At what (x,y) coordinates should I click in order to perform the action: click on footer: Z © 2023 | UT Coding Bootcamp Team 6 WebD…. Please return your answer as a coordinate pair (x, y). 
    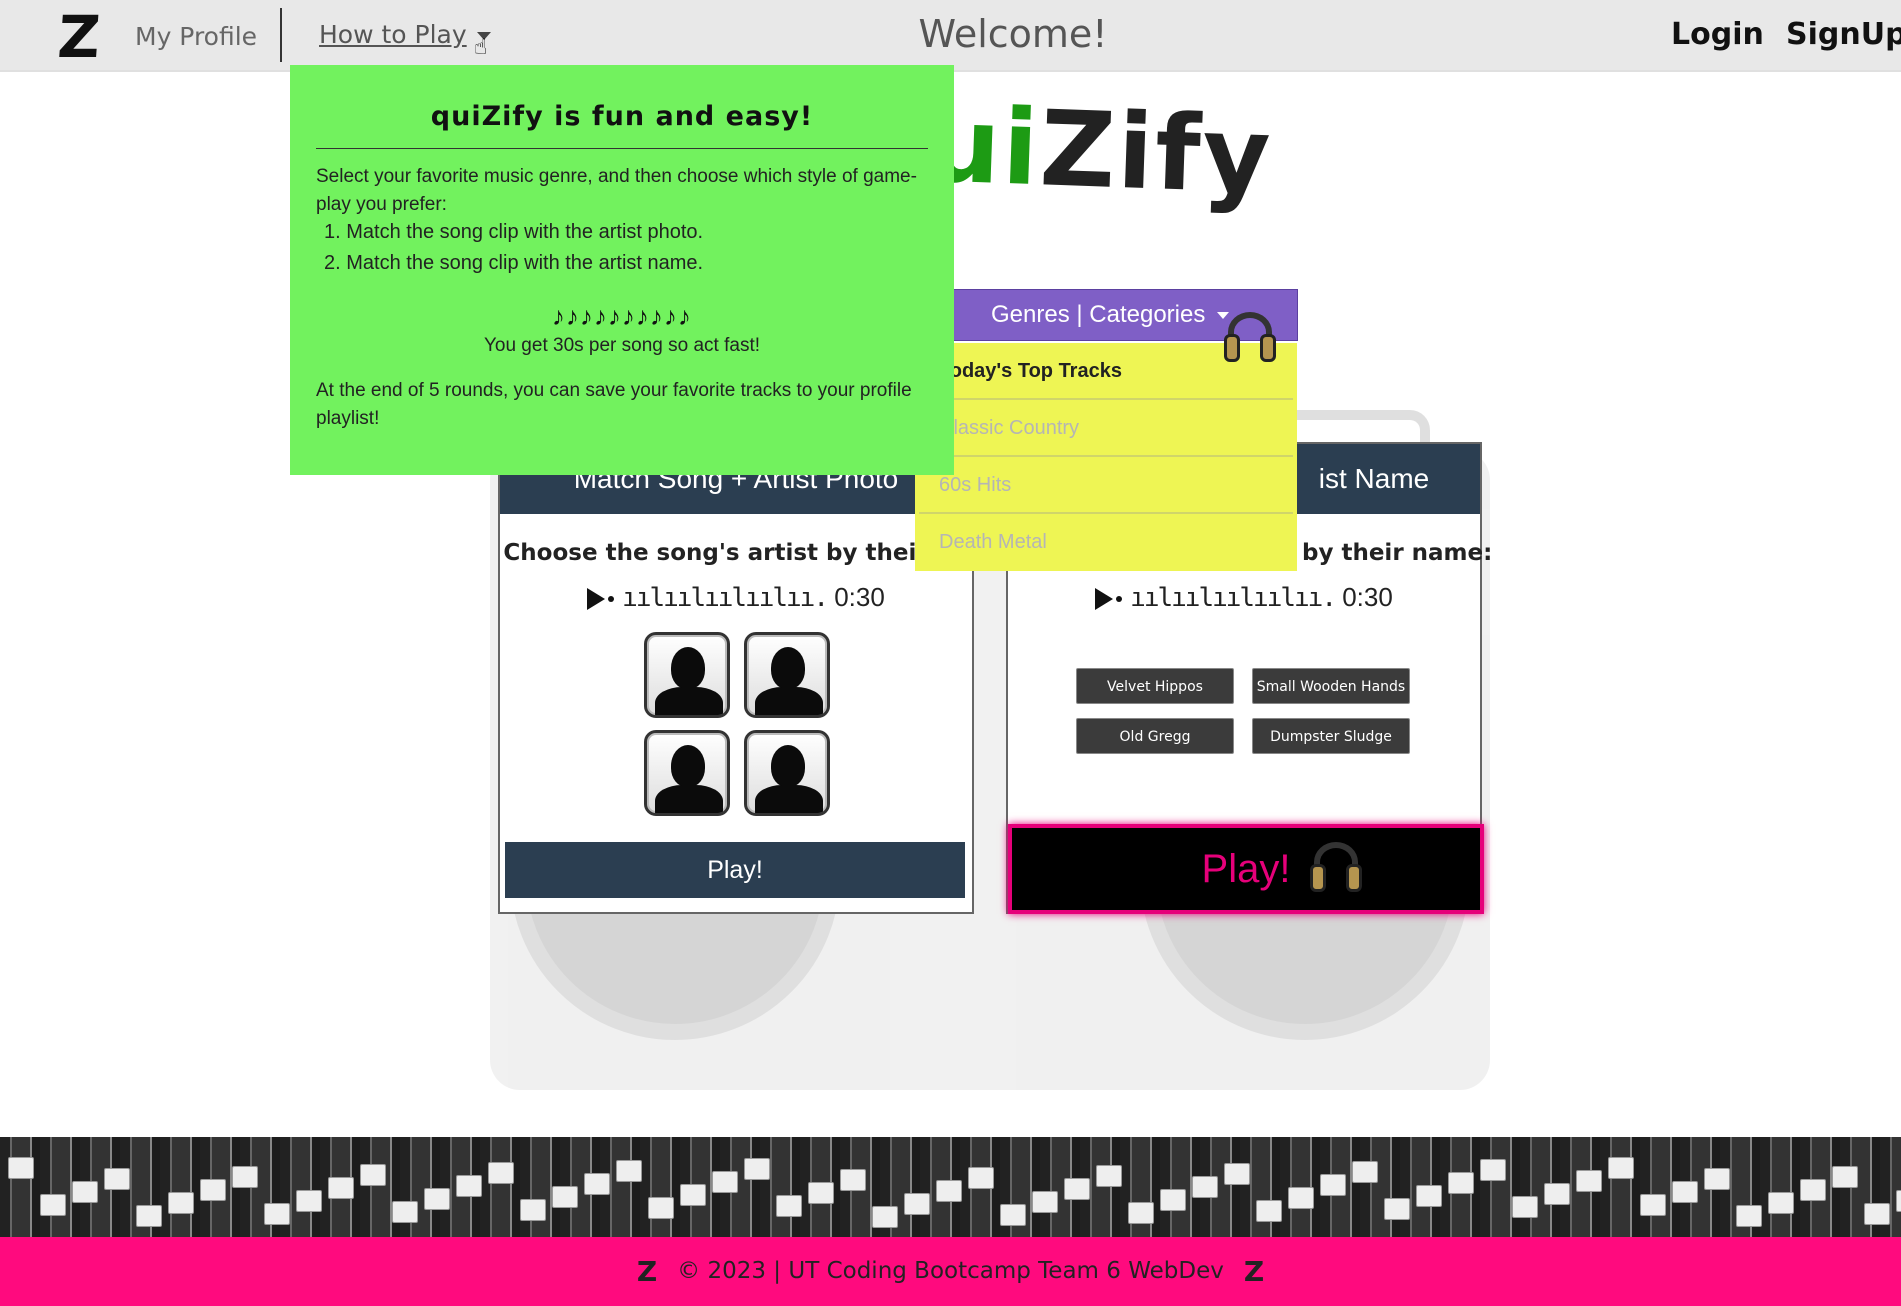
    Looking at the image, I should click on (950, 1271).